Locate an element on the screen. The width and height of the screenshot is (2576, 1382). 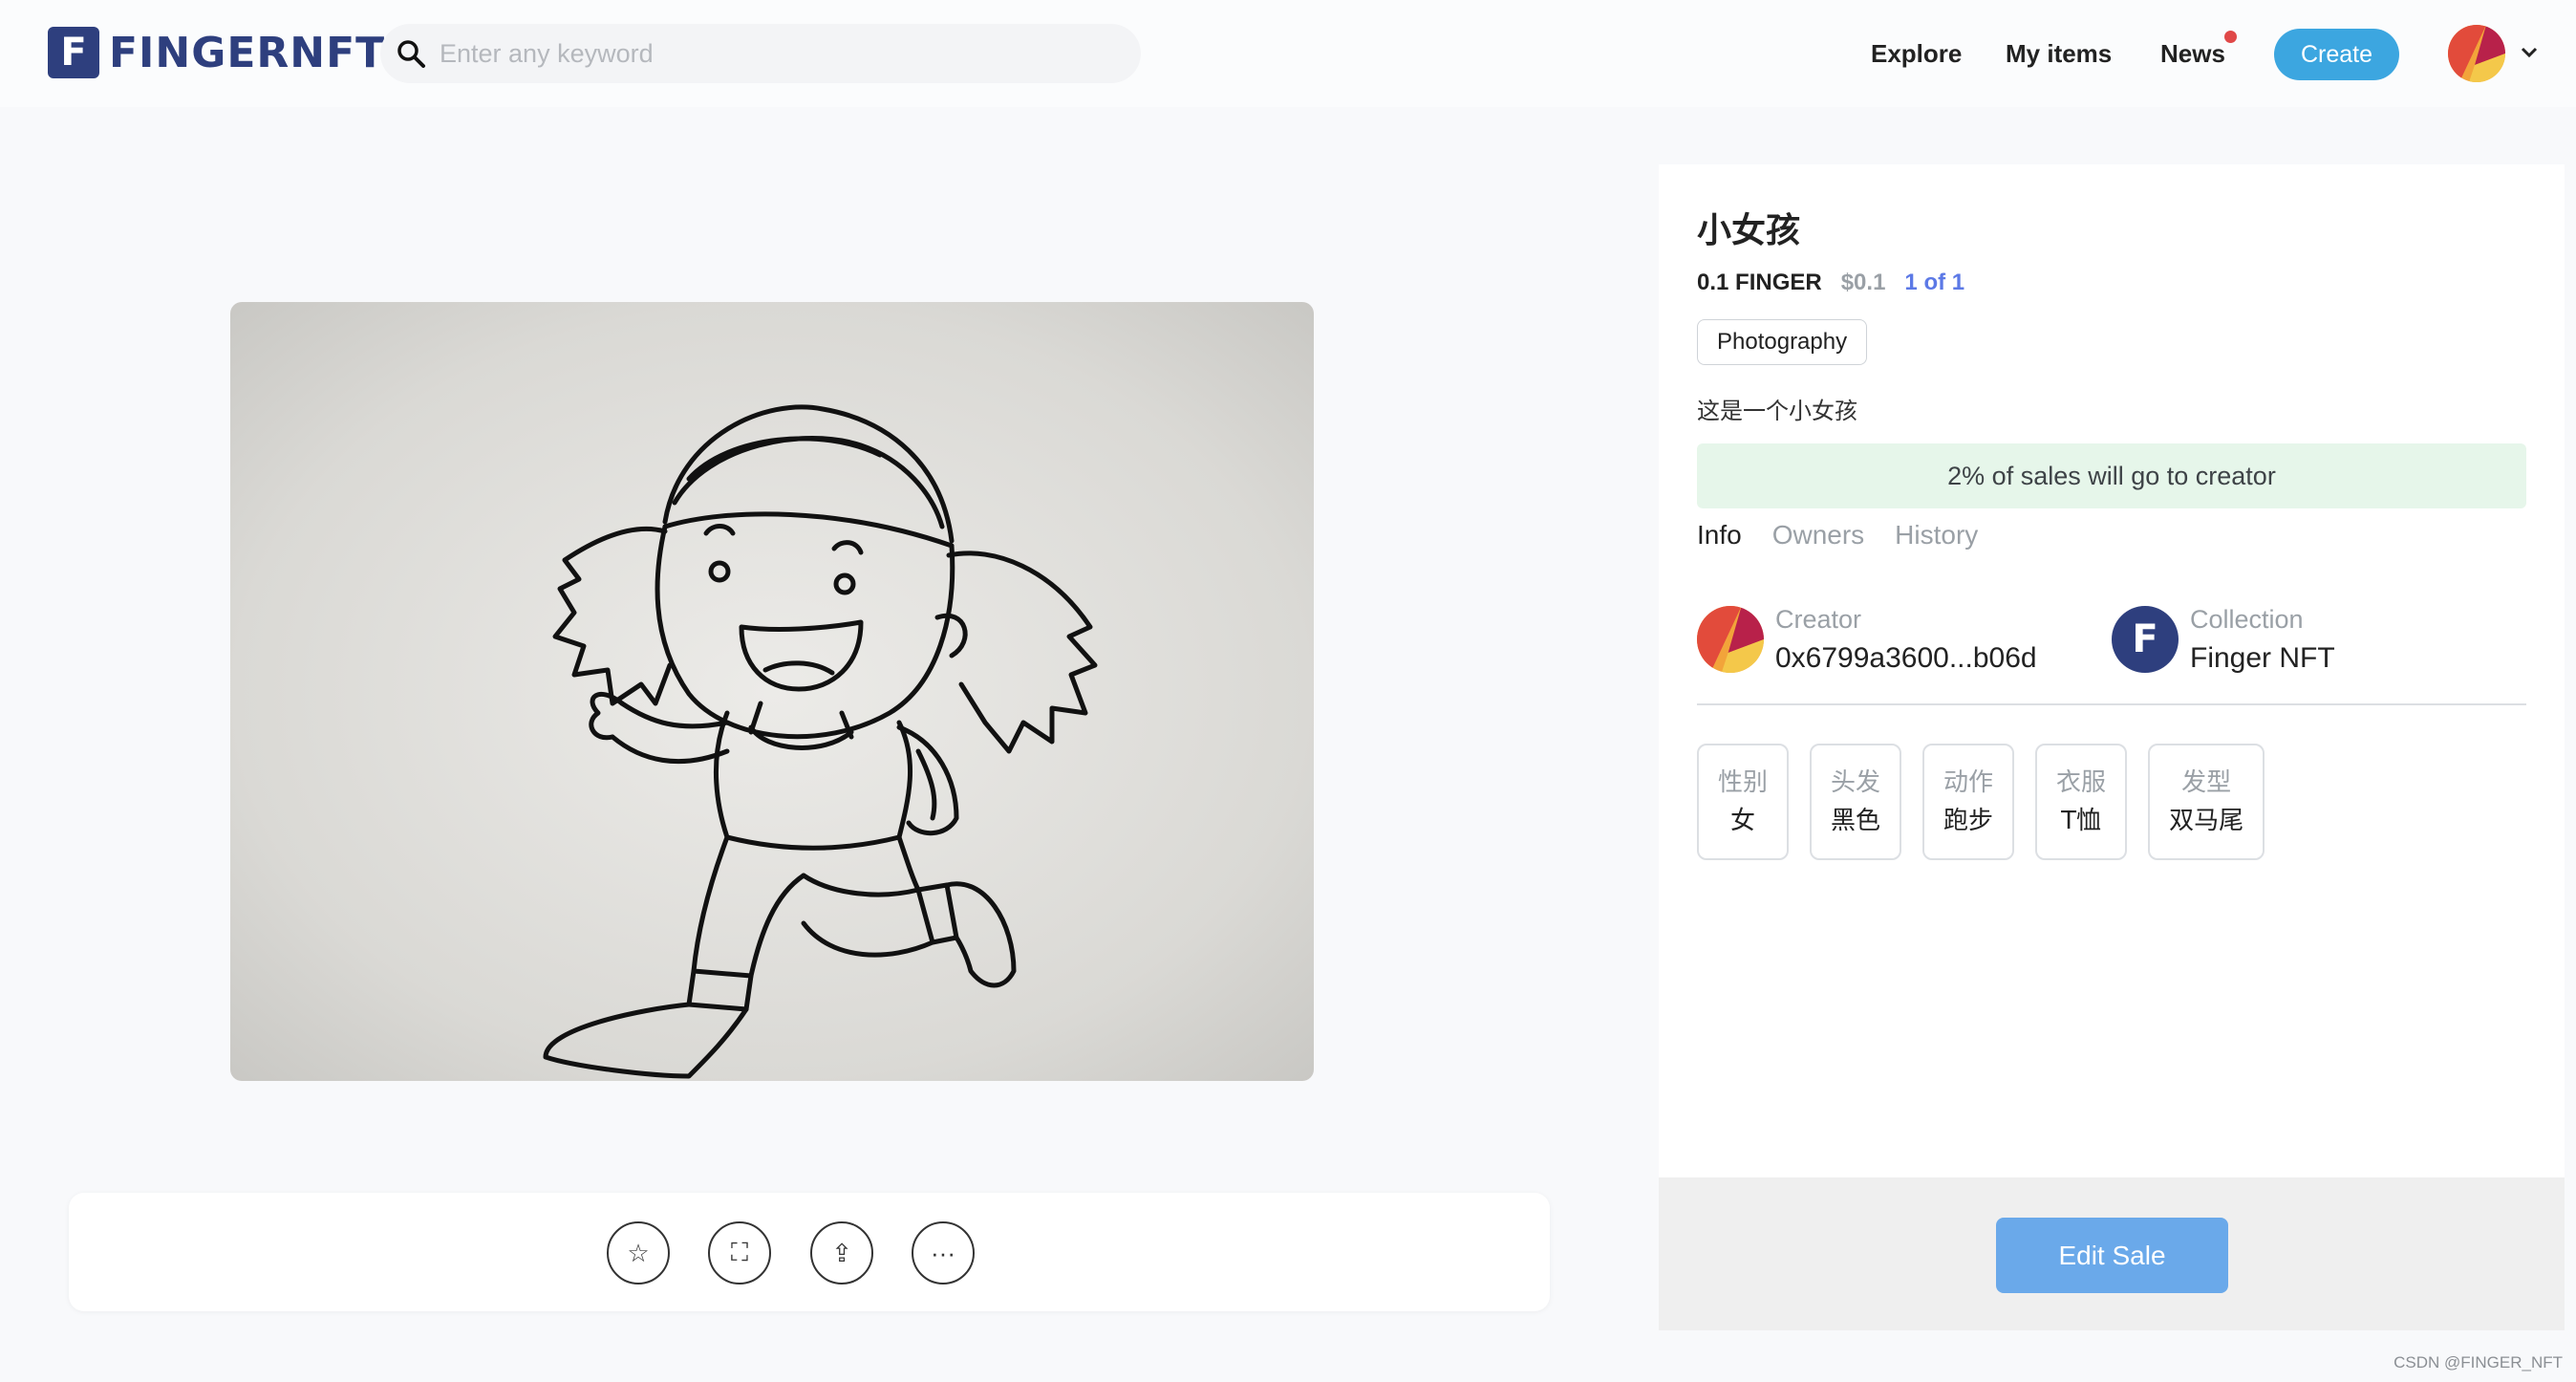
panel-footer: Edit Sale is located at coordinates (2112, 1254).